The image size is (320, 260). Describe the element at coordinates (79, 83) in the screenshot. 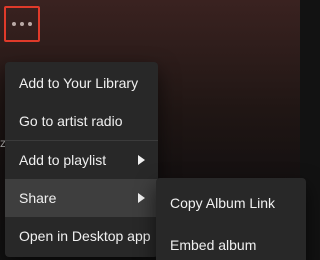

I see `menu-item-label: Add to Your Library` at that location.